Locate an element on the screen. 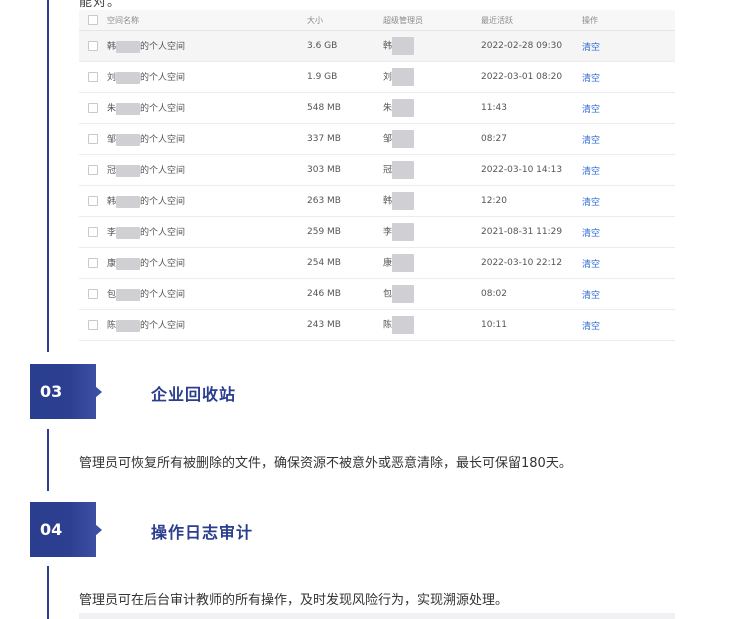 Image resolution: width=733 pixels, height=619 pixels. space-size: 259 MB is located at coordinates (324, 232).